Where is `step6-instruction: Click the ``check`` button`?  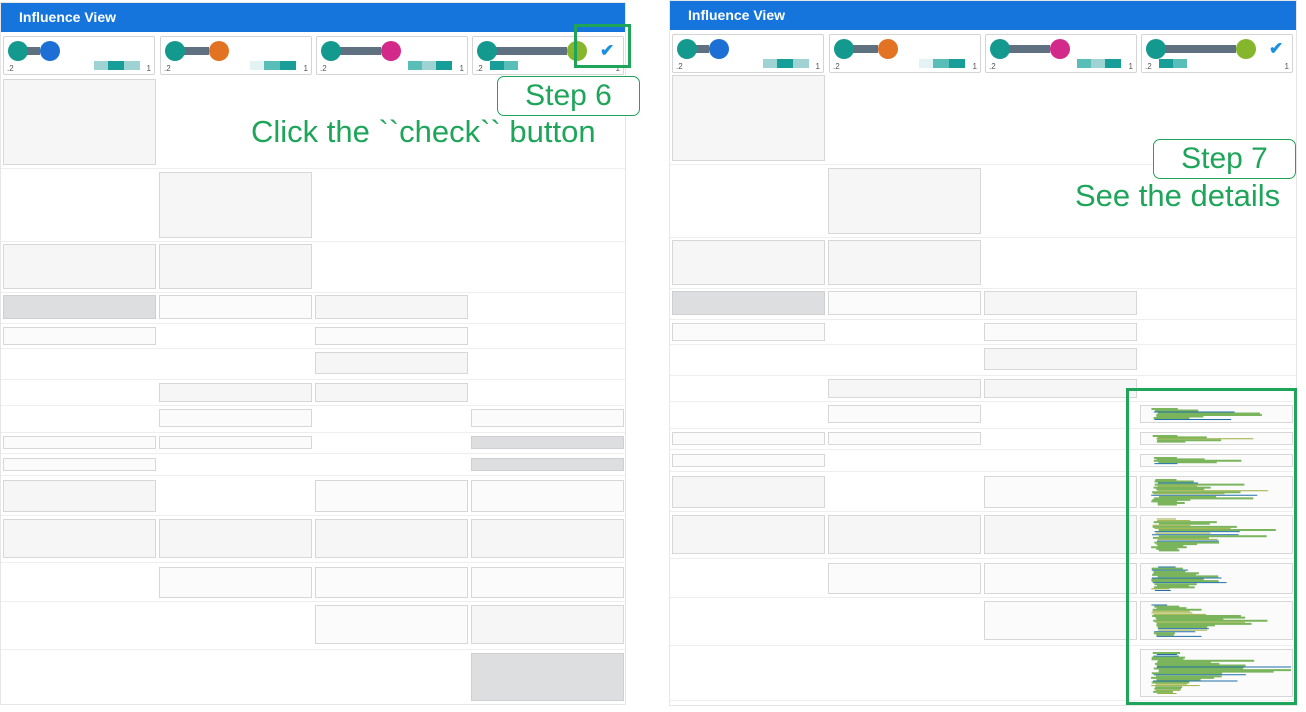 step6-instruction: Click the ``check`` button is located at coordinates (423, 131).